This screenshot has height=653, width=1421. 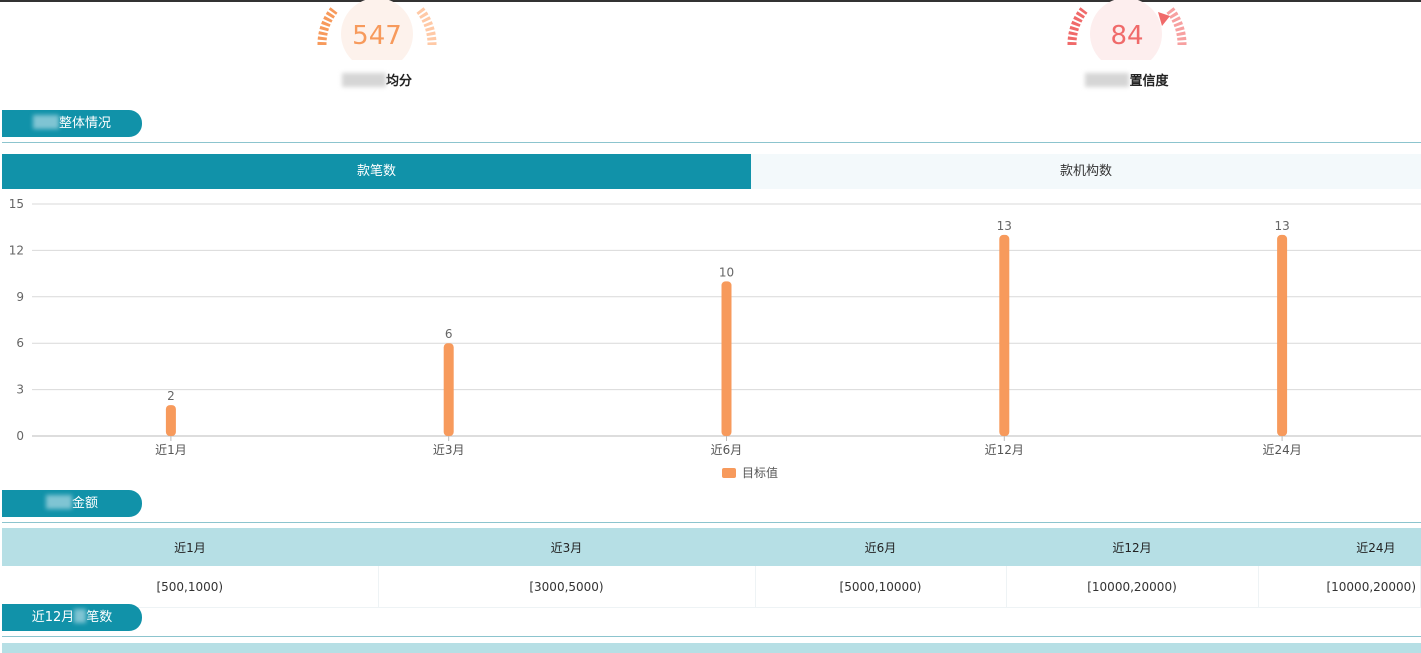 I want to click on section-title-overall: 整体情况, so click(x=72, y=123).